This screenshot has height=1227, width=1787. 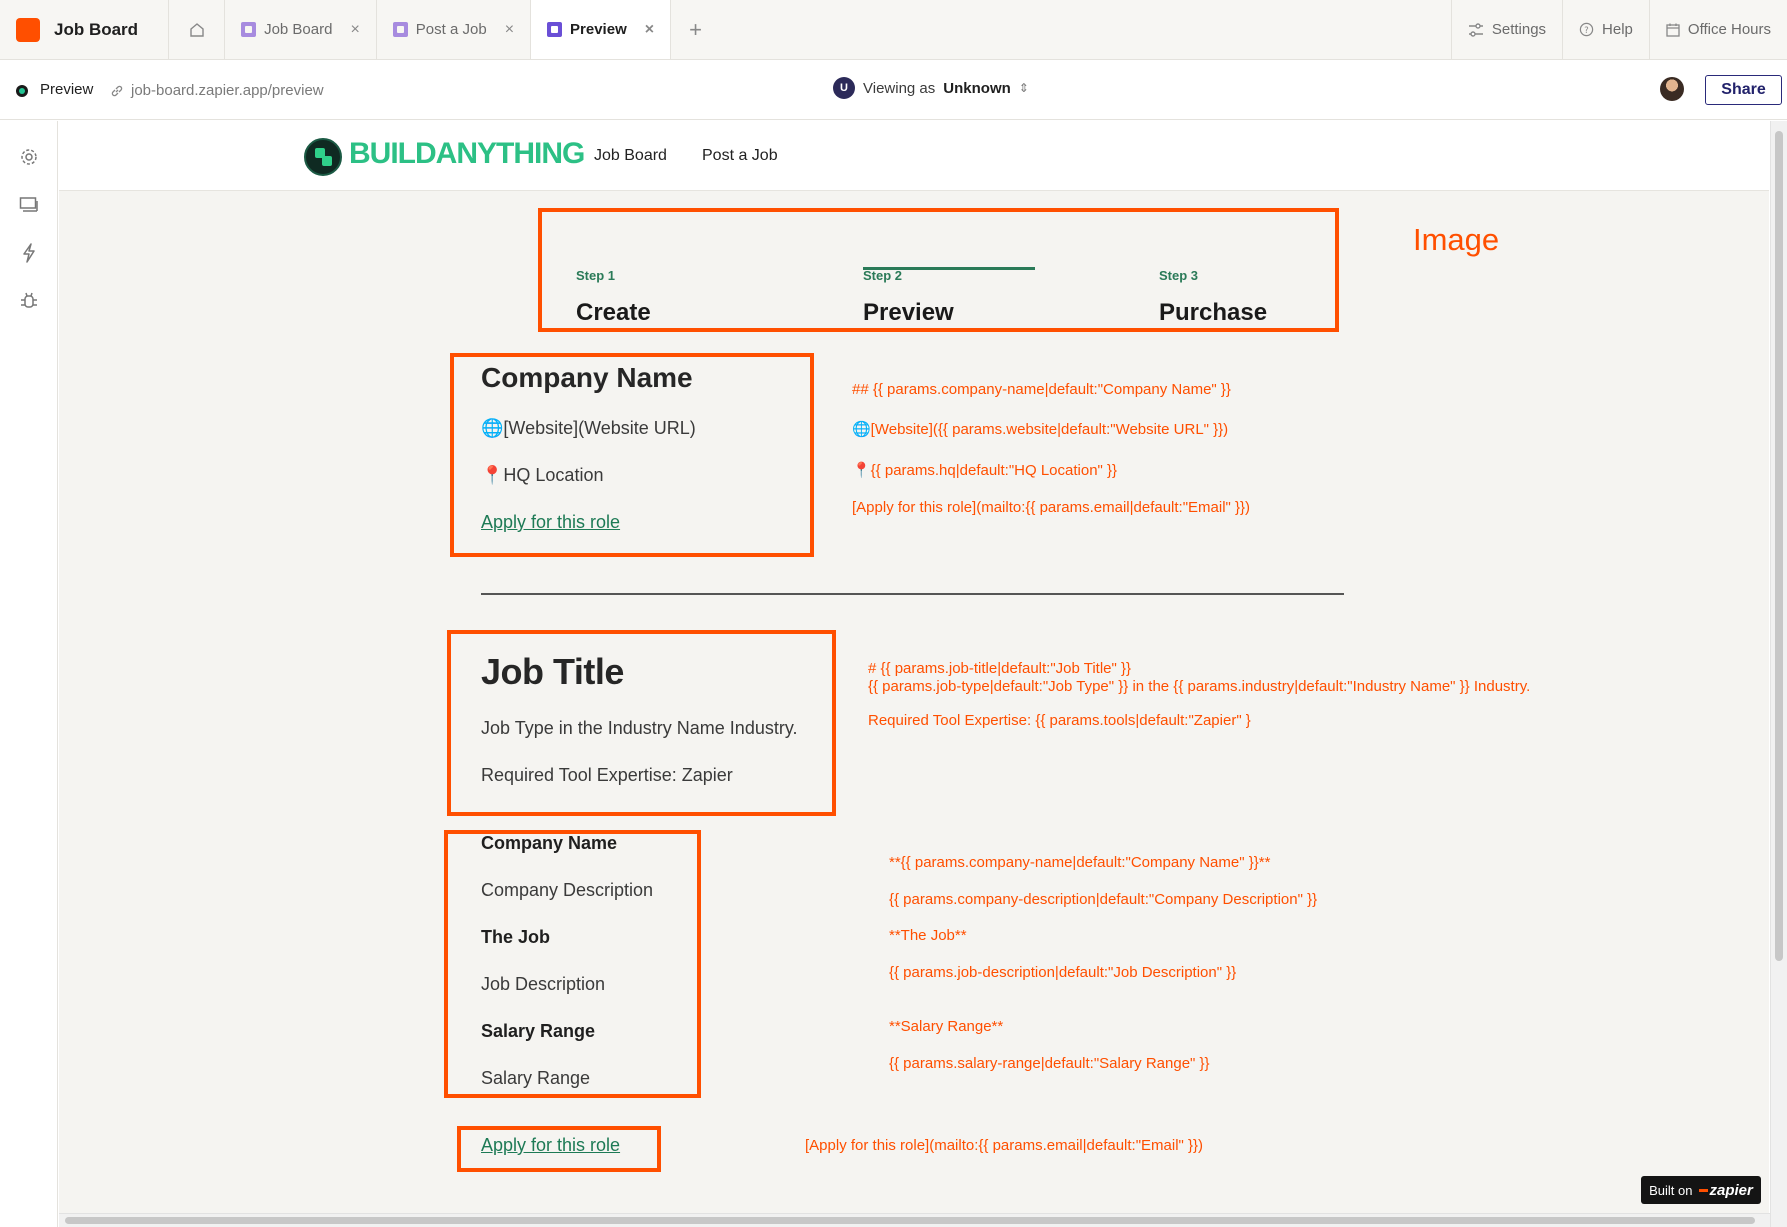 I want to click on nav-job-board: Job Board, so click(x=630, y=156).